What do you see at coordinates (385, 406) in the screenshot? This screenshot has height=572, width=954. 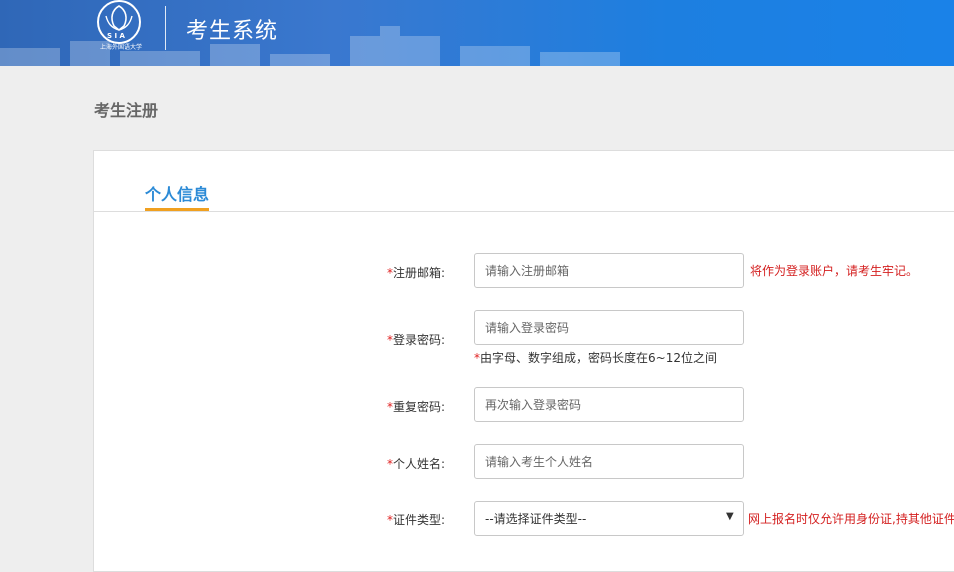 I see `confirm-password-label: *重复密码:` at bounding box center [385, 406].